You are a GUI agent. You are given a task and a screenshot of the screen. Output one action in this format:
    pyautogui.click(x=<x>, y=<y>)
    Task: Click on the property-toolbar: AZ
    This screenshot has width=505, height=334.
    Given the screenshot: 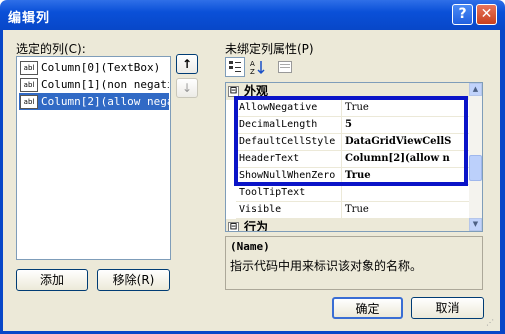 What is the action you would take?
    pyautogui.click(x=260, y=68)
    